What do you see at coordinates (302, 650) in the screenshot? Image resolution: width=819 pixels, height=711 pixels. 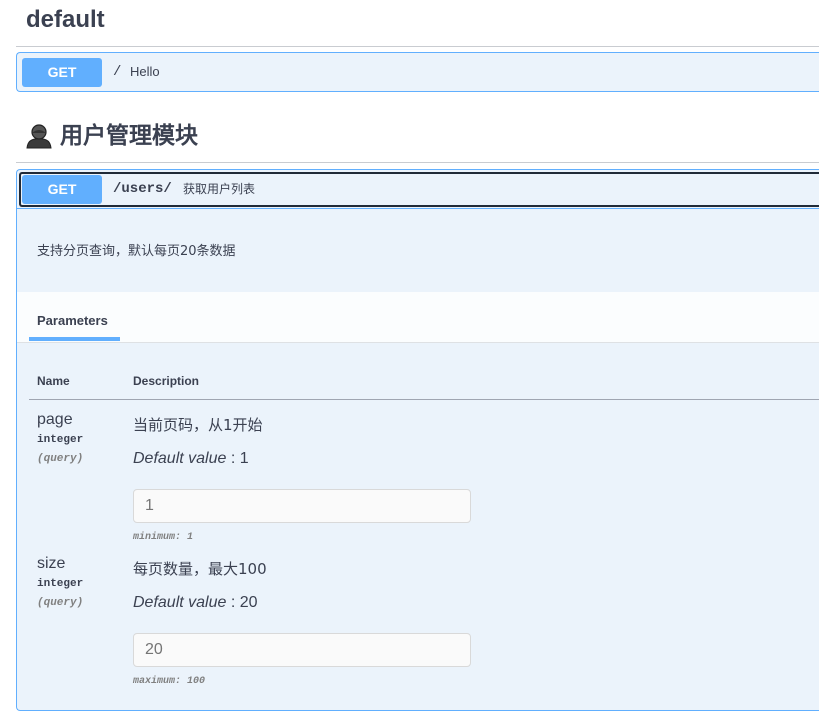 I see `param-input-size` at bounding box center [302, 650].